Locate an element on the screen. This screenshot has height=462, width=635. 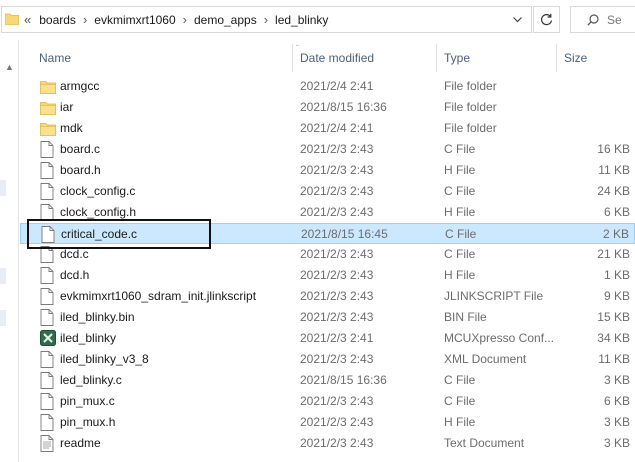
file-date-modified: 2021/2/4 2:41 is located at coordinates (337, 86).